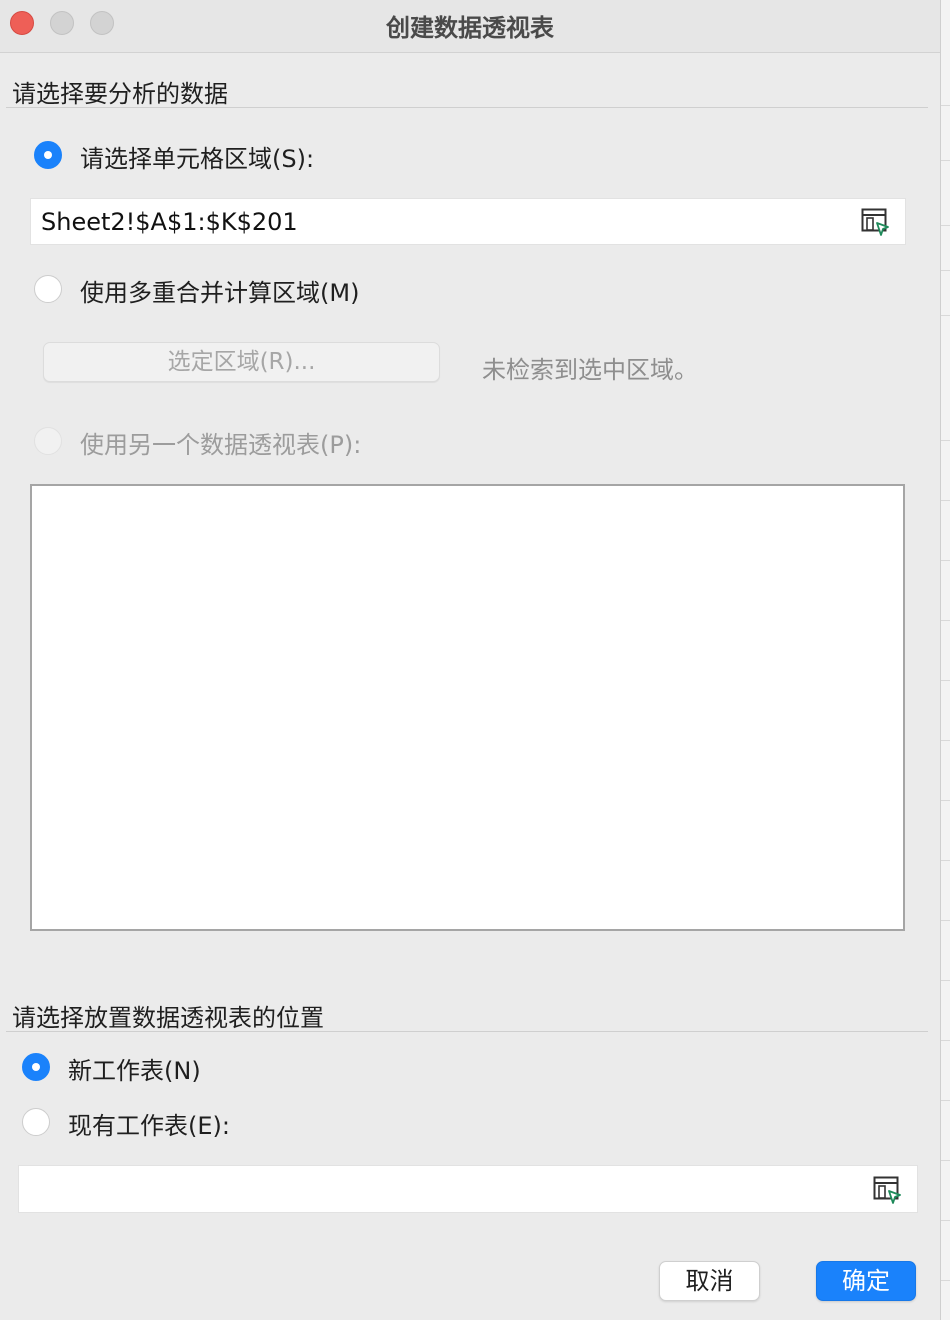  Describe the element at coordinates (945, 660) in the screenshot. I see `background-window-edge` at that location.